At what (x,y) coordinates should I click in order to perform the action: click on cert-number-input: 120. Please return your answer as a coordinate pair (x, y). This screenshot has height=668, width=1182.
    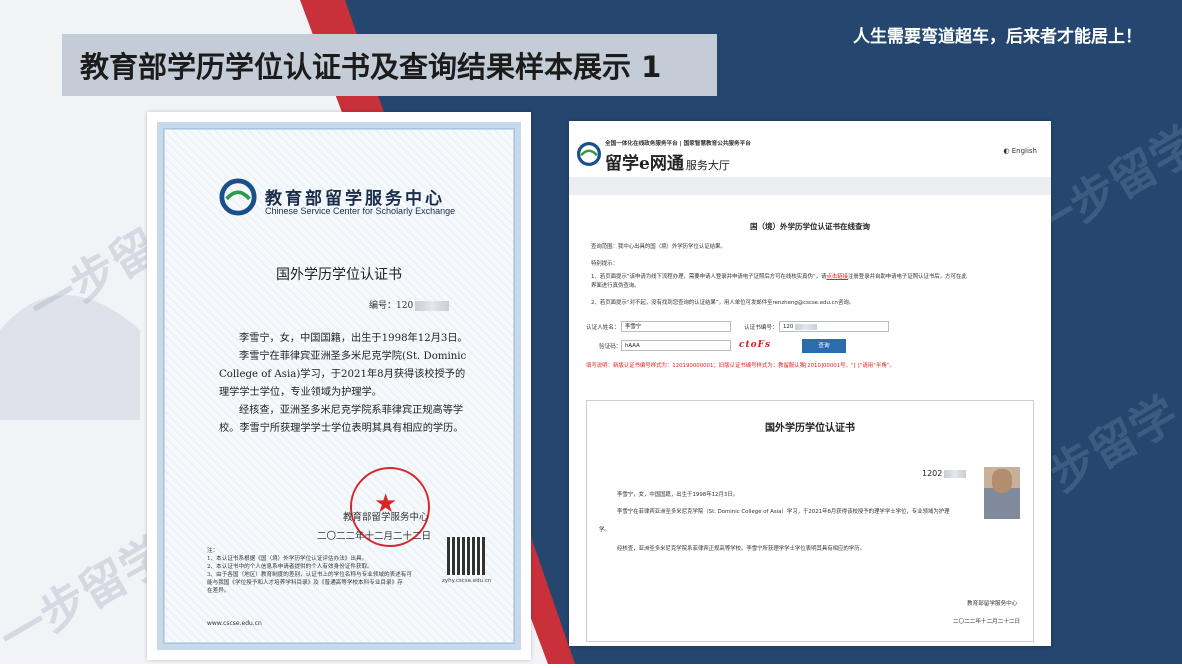
    Looking at the image, I should click on (834, 326).